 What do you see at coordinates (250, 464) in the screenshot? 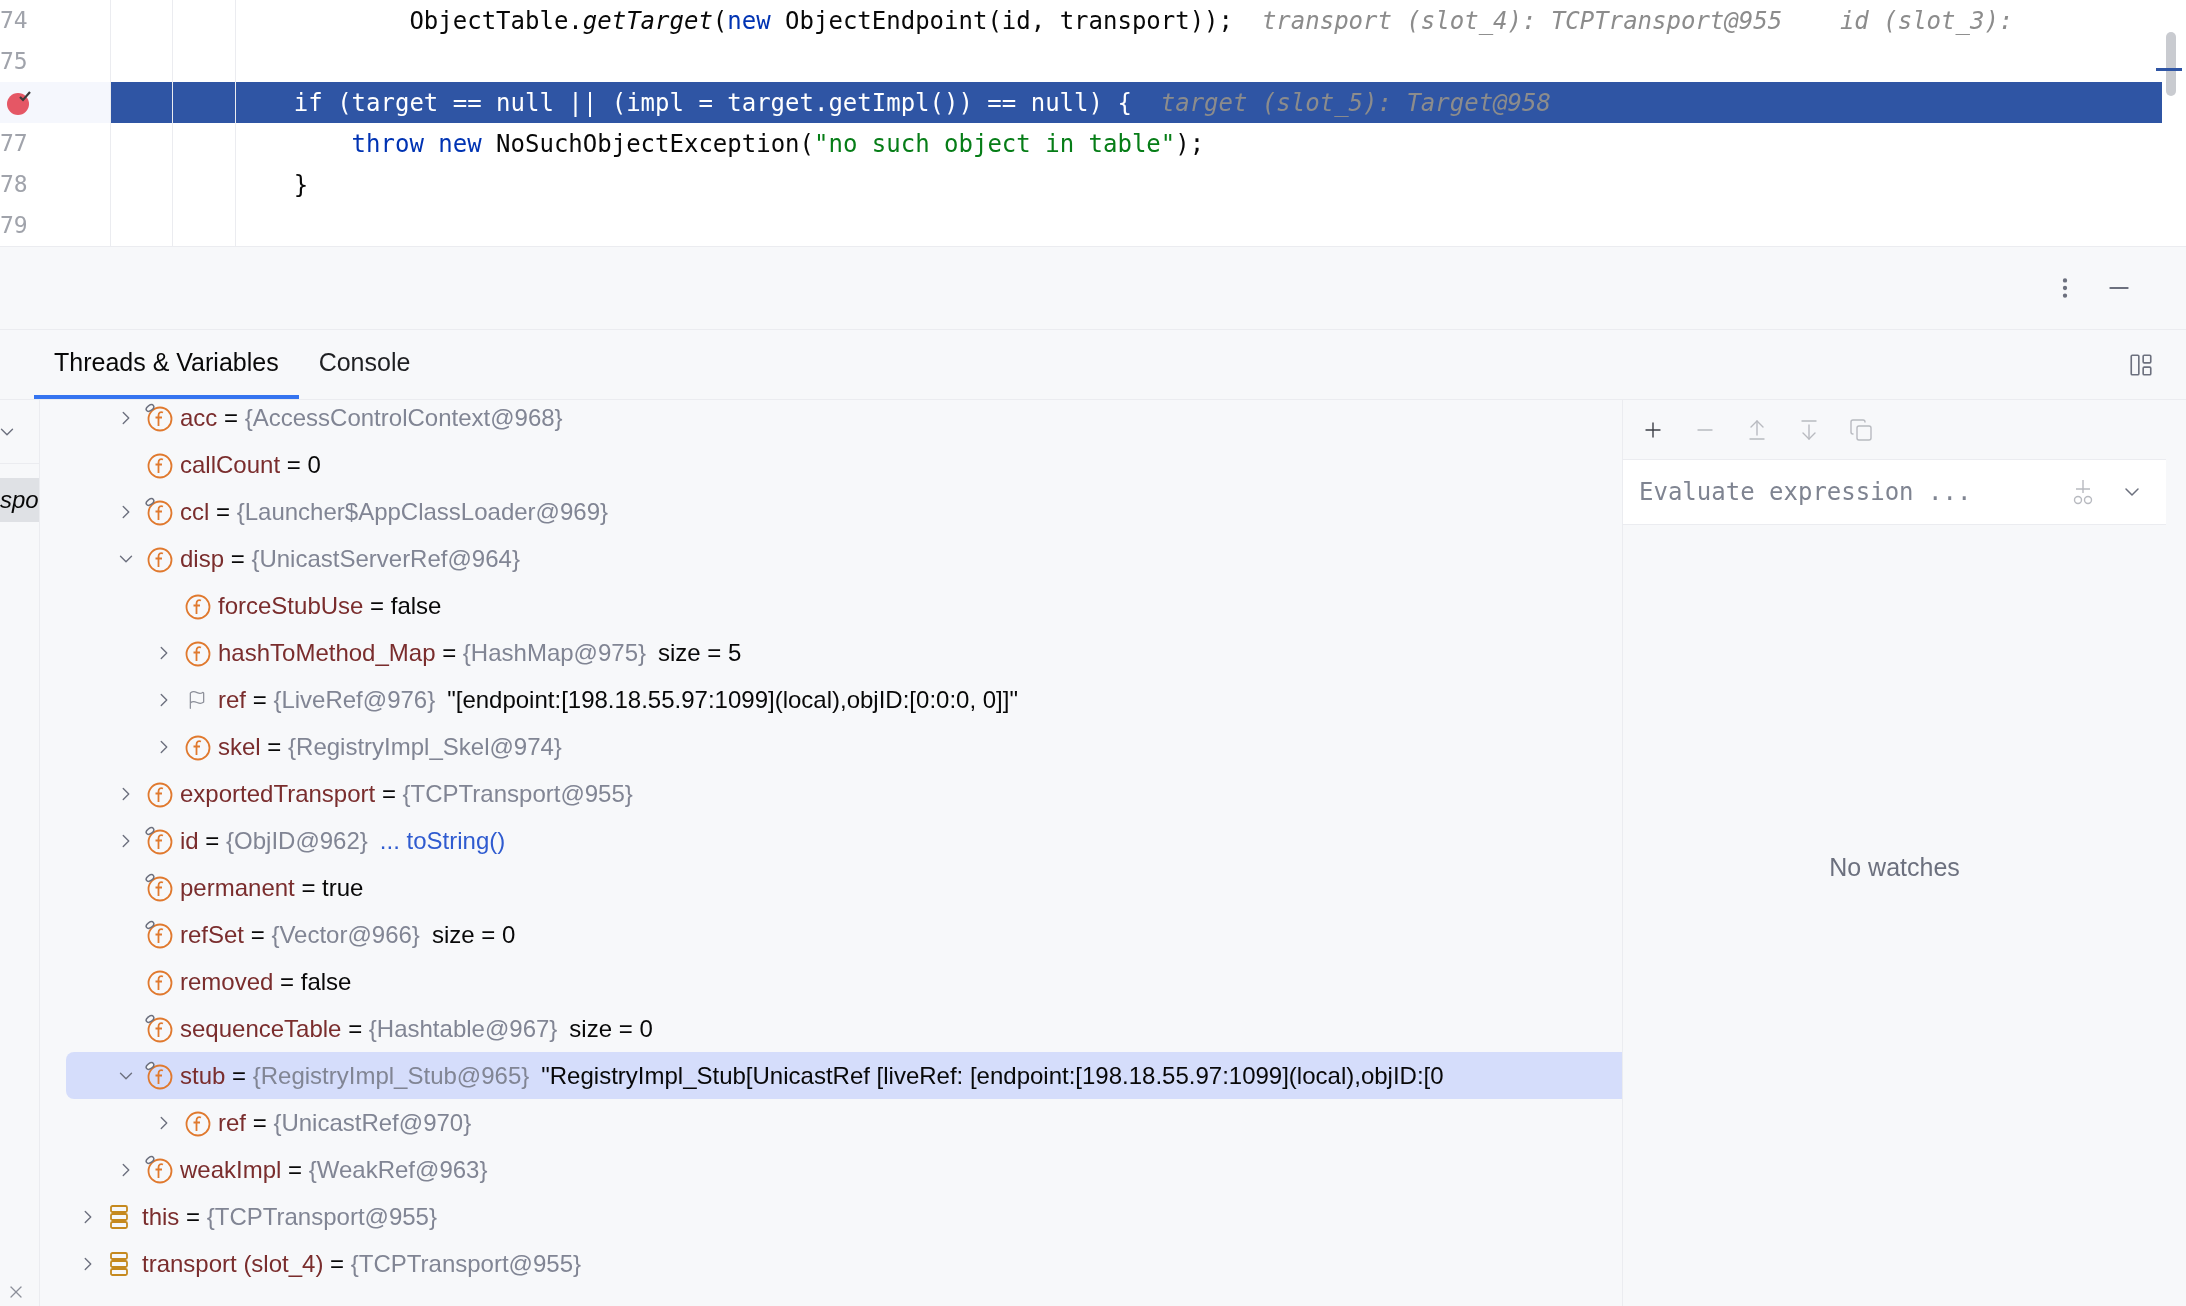
I see `variable-entry: callCount = 0` at bounding box center [250, 464].